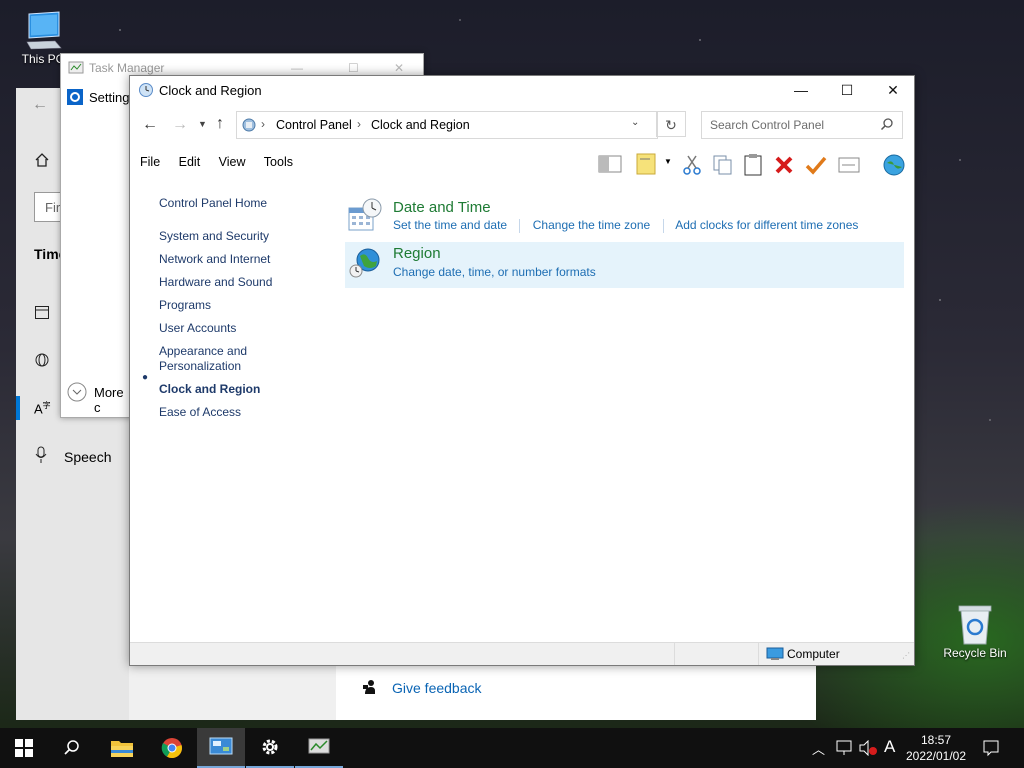  What do you see at coordinates (239, 236) in the screenshot?
I see `nav-system-and-security: System and Security` at bounding box center [239, 236].